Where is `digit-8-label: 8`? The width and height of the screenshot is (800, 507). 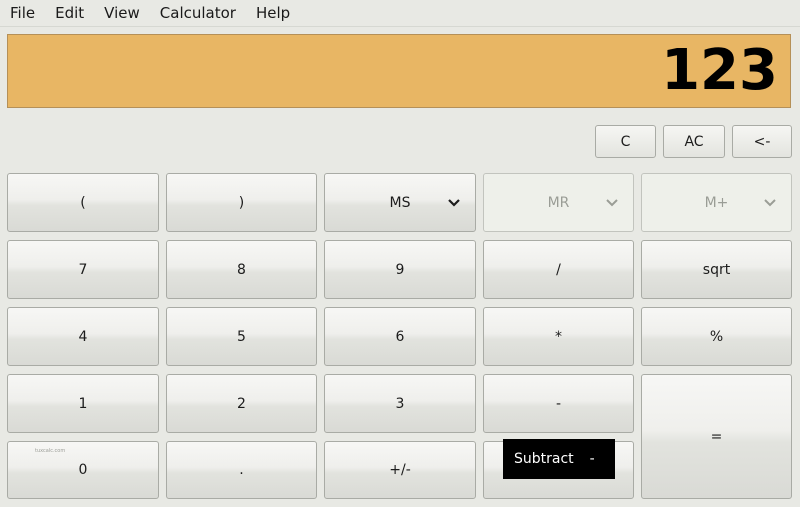
digit-8-label: 8 is located at coordinates (241, 269).